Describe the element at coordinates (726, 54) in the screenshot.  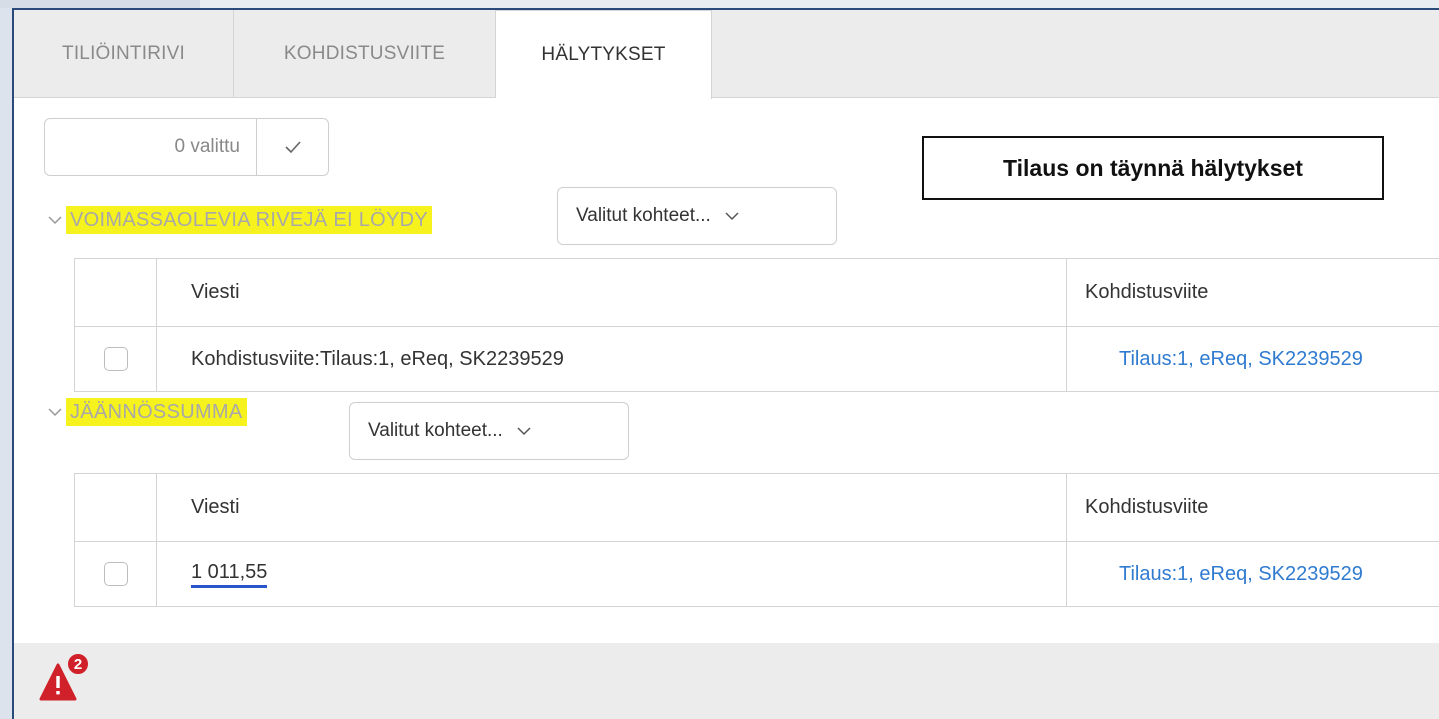
I see `tab-bar: TILIÖINTIRIVI KOHDISTUSVIITE HÄLYTYKSET` at that location.